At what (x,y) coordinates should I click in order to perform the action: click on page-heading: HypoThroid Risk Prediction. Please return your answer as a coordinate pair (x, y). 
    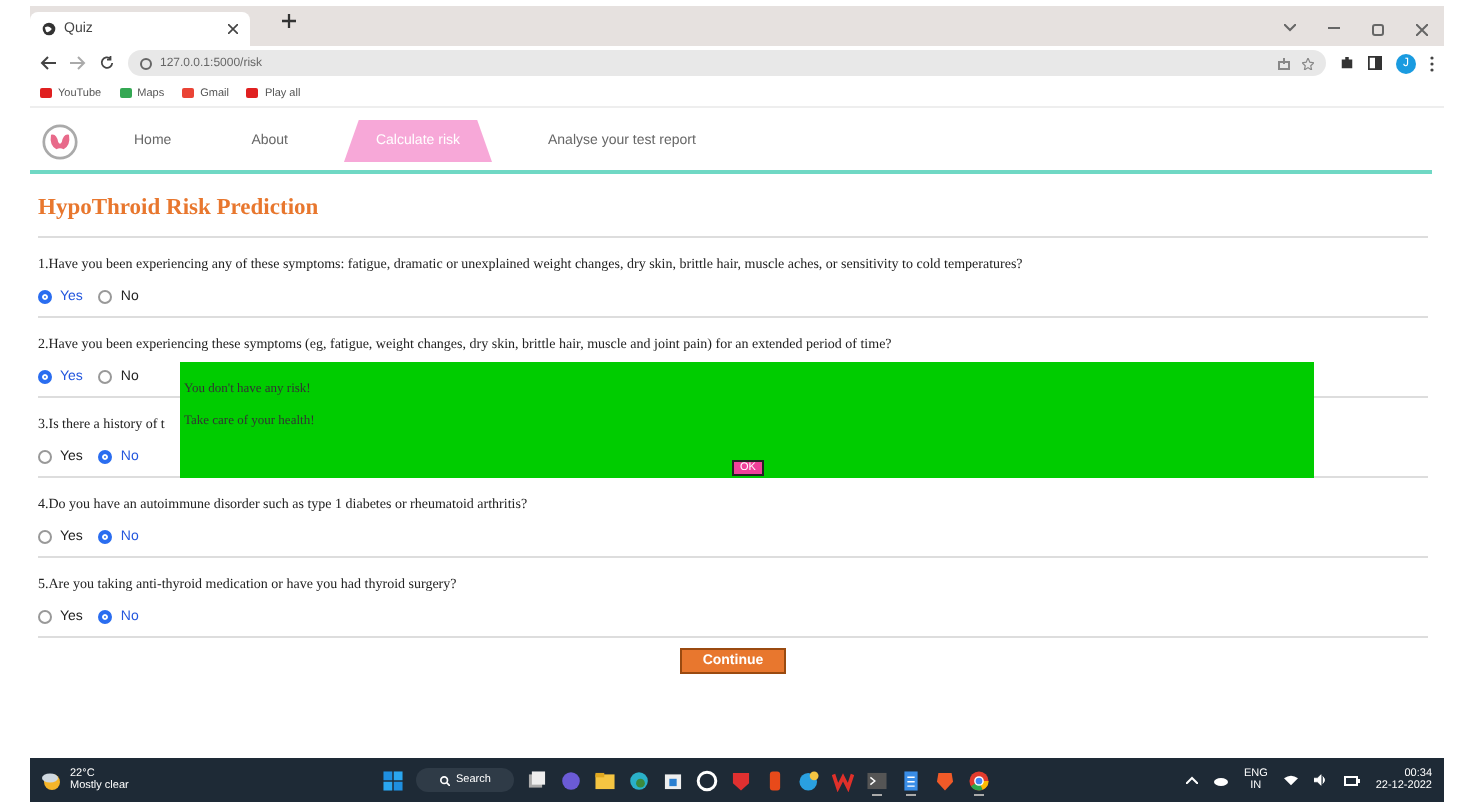
    Looking at the image, I should click on (733, 206).